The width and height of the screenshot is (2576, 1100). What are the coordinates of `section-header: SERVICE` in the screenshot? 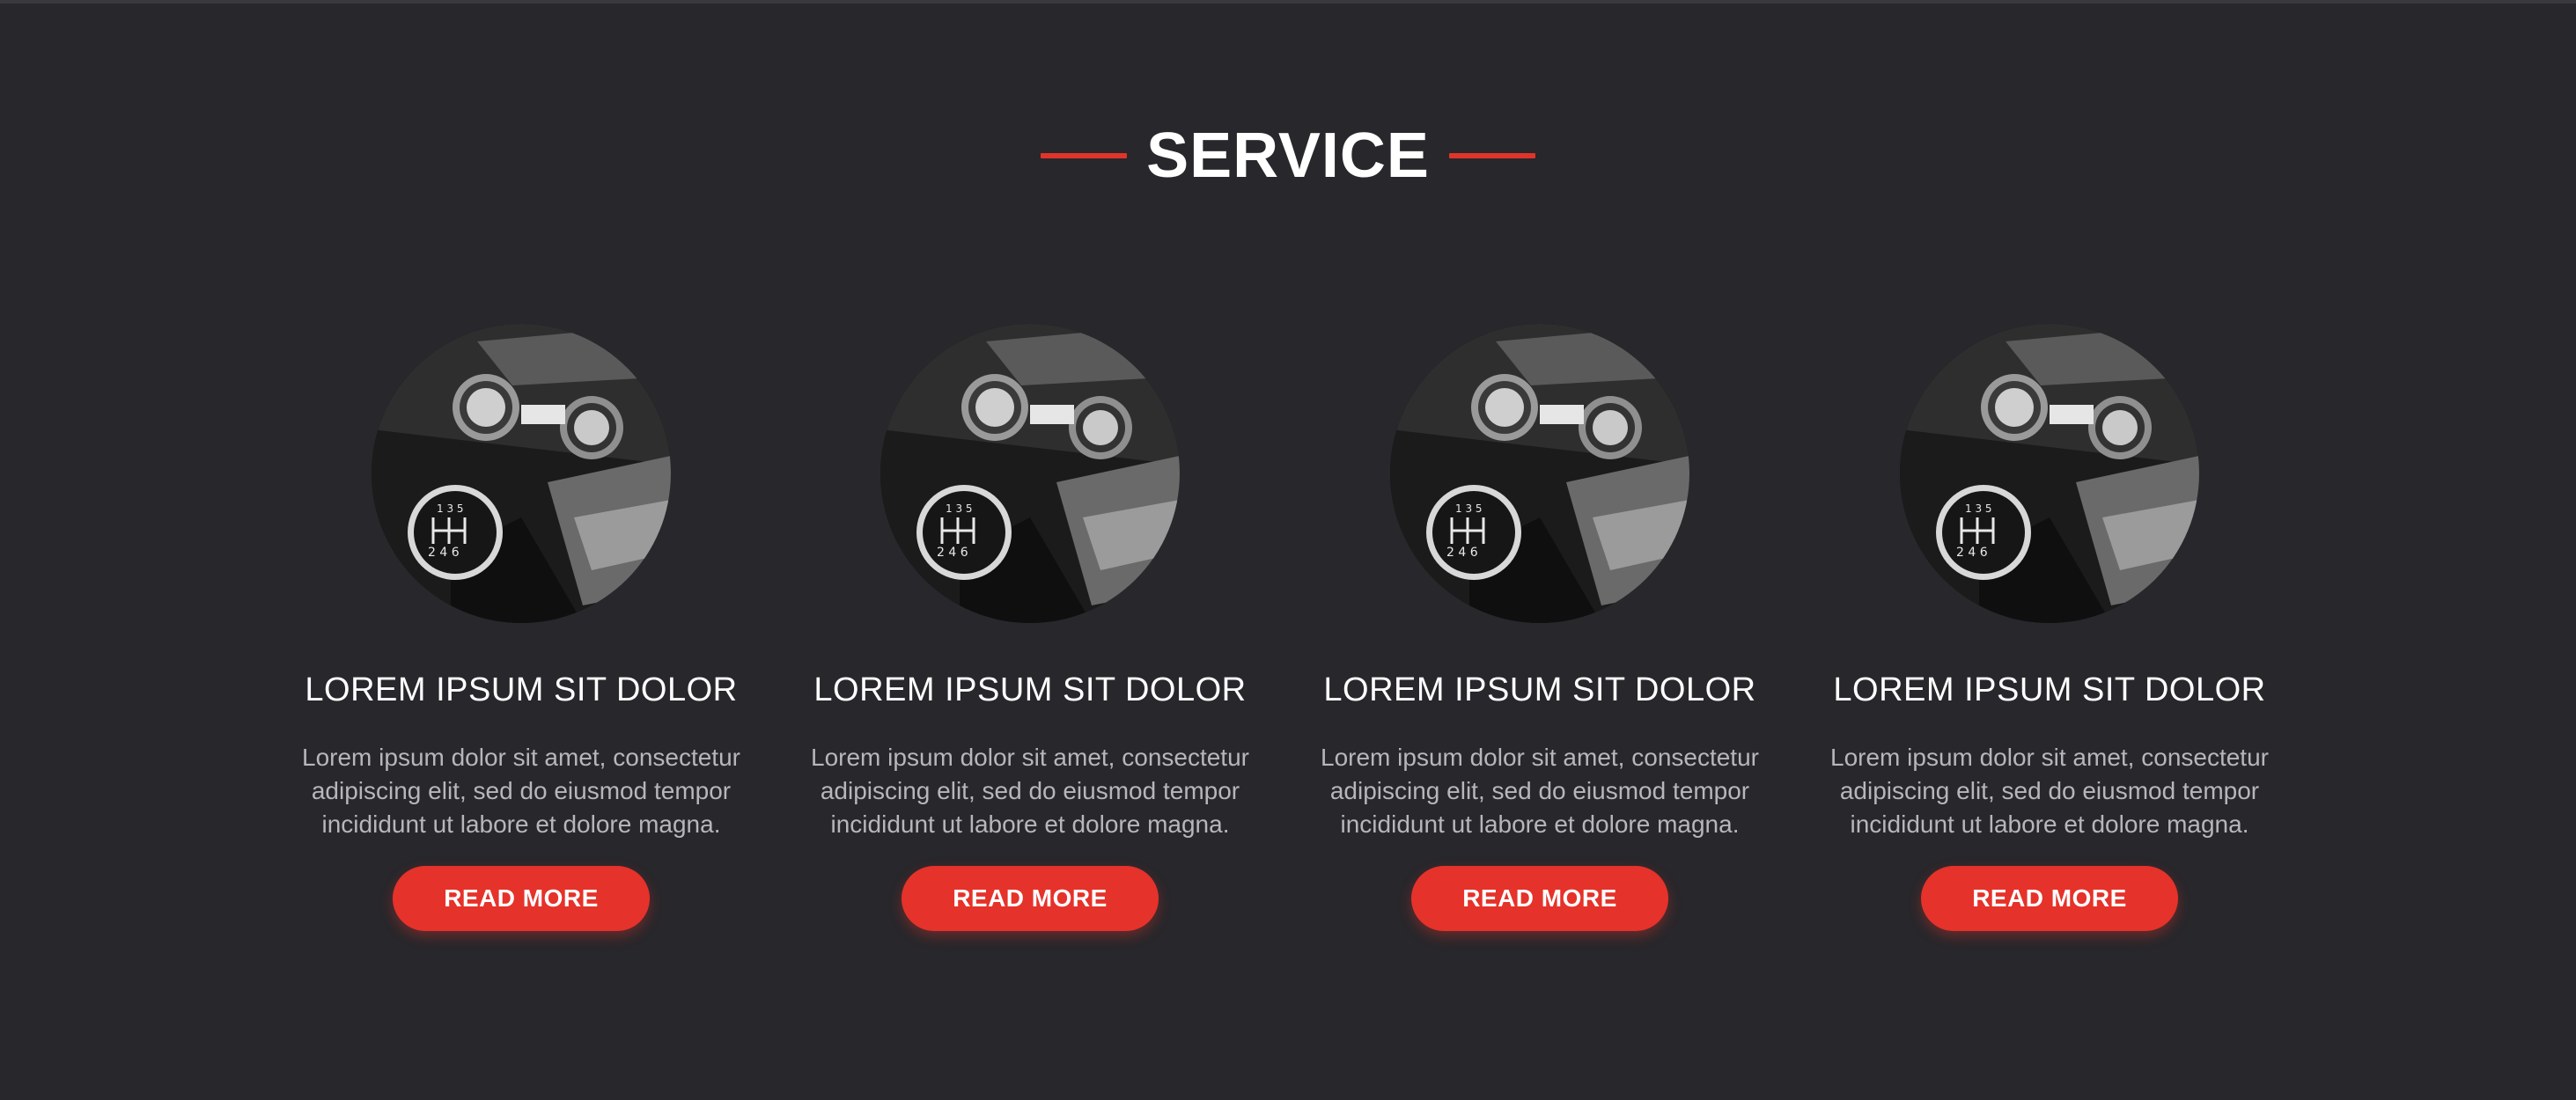 It's located at (1288, 155).